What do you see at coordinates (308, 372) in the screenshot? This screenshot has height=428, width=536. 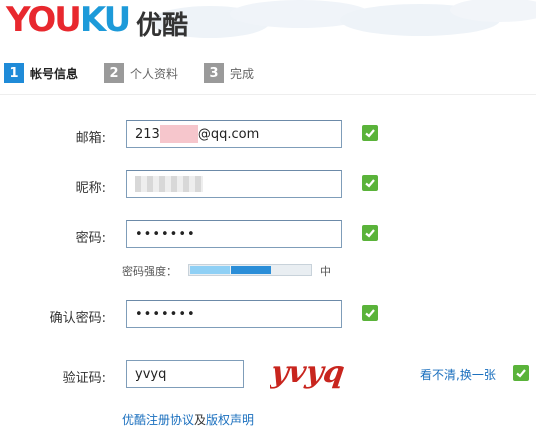 I see `captcha-text: yvyq` at bounding box center [308, 372].